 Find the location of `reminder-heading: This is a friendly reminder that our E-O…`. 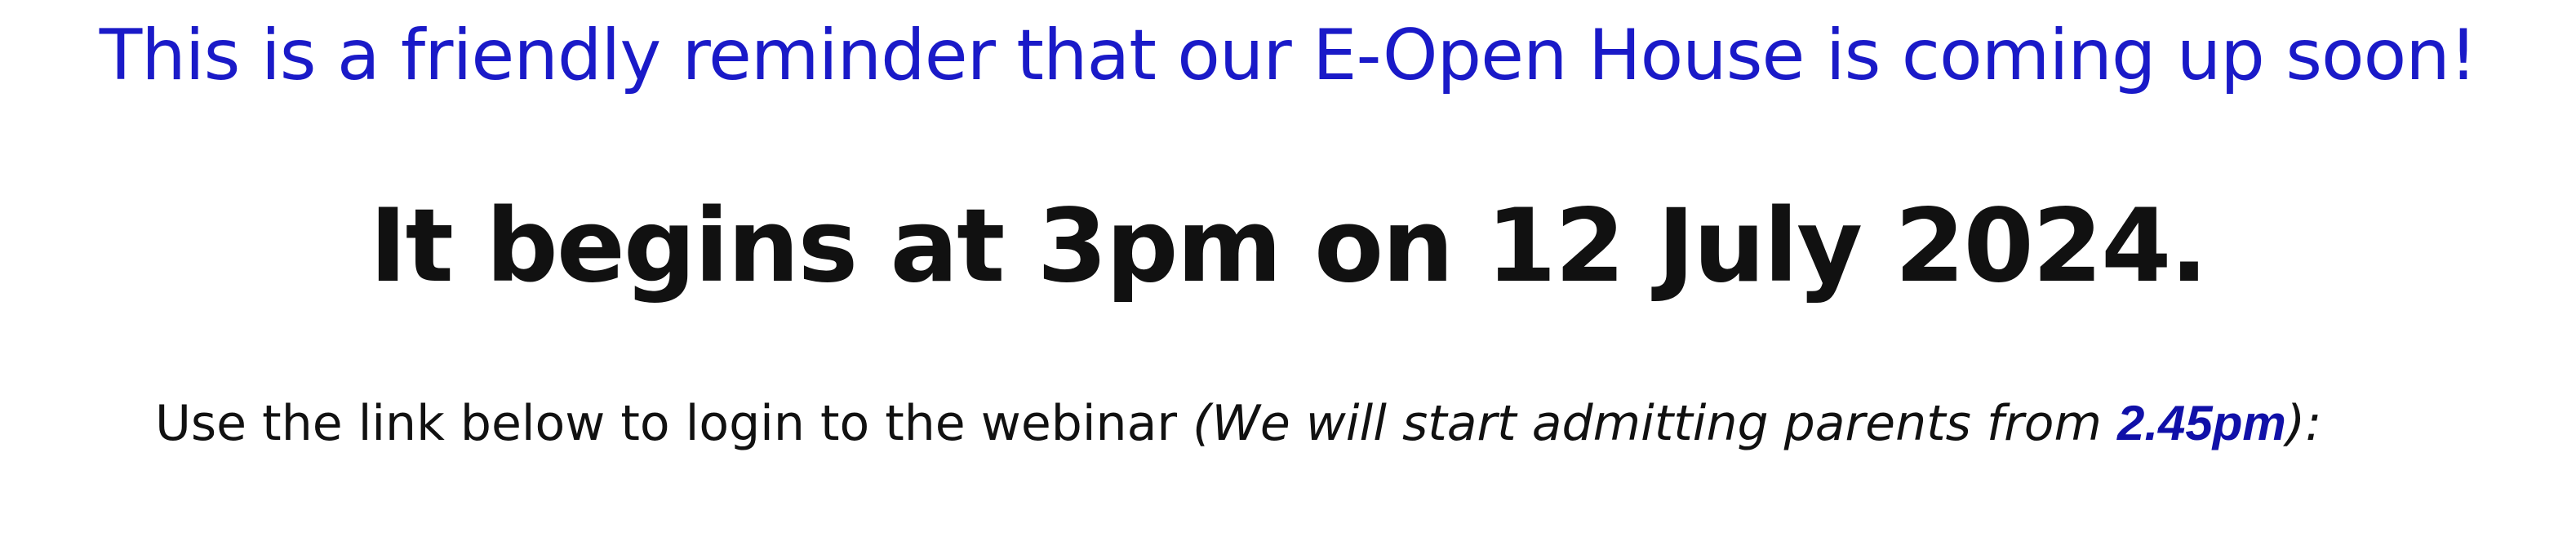

reminder-heading: This is a friendly reminder that our E-O… is located at coordinates (1288, 55).